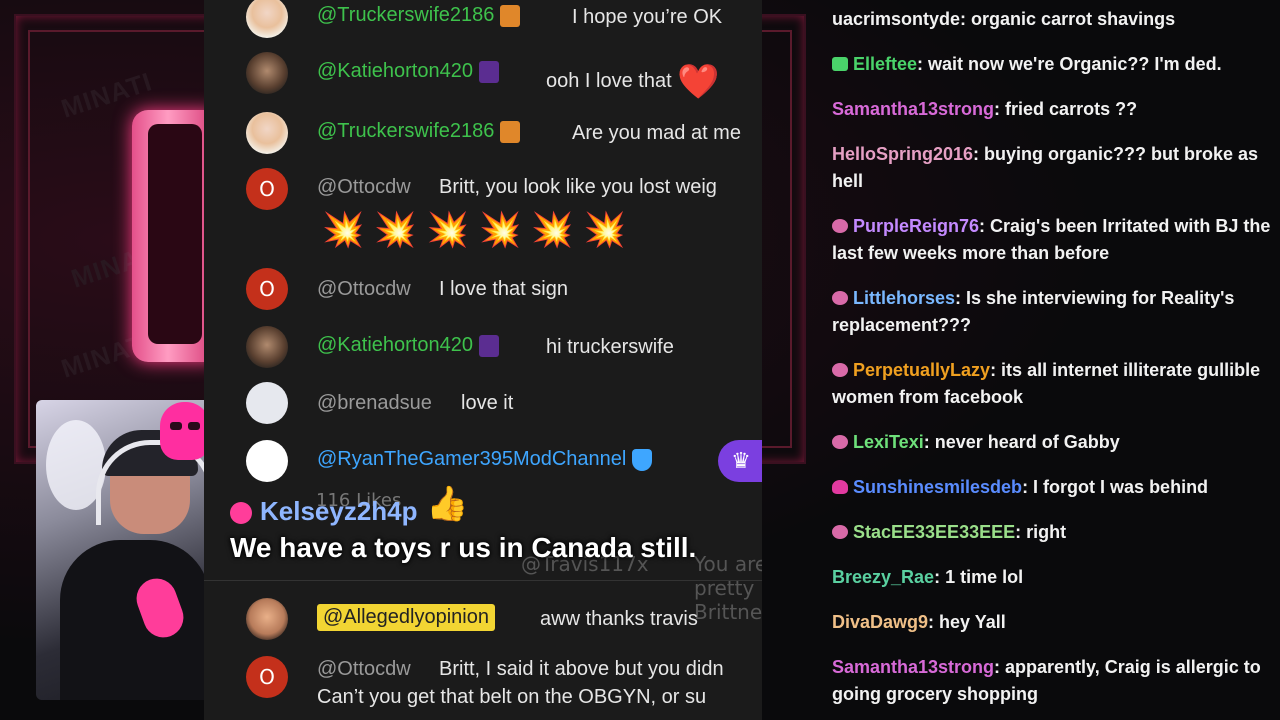 The image size is (1280, 720). What do you see at coordinates (740, 461) in the screenshot?
I see `crown-icon: ♛` at bounding box center [740, 461].